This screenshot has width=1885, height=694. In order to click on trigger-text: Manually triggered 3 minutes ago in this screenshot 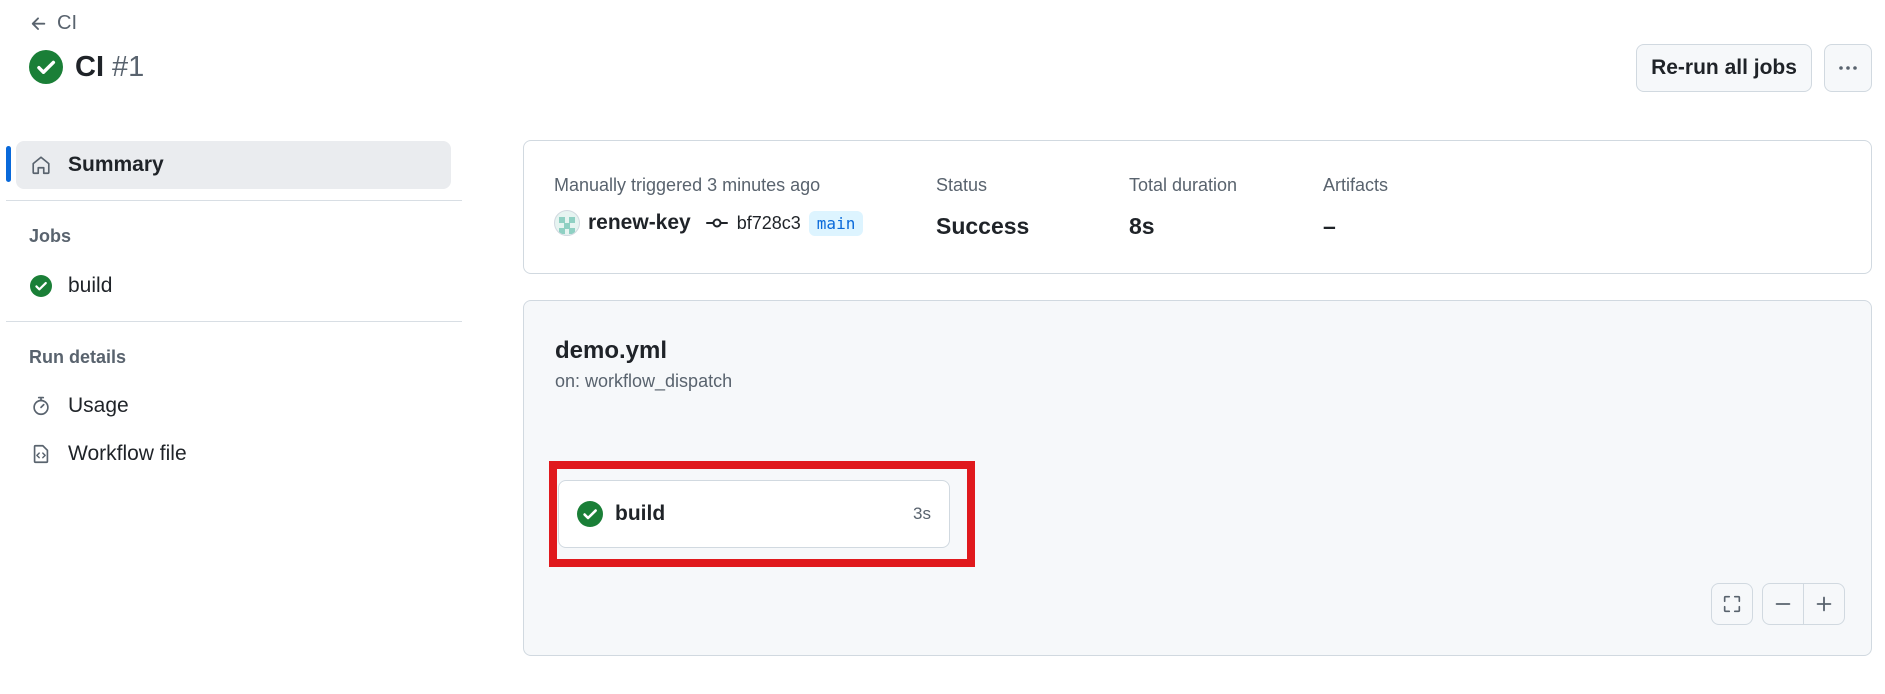, I will do `click(687, 185)`.